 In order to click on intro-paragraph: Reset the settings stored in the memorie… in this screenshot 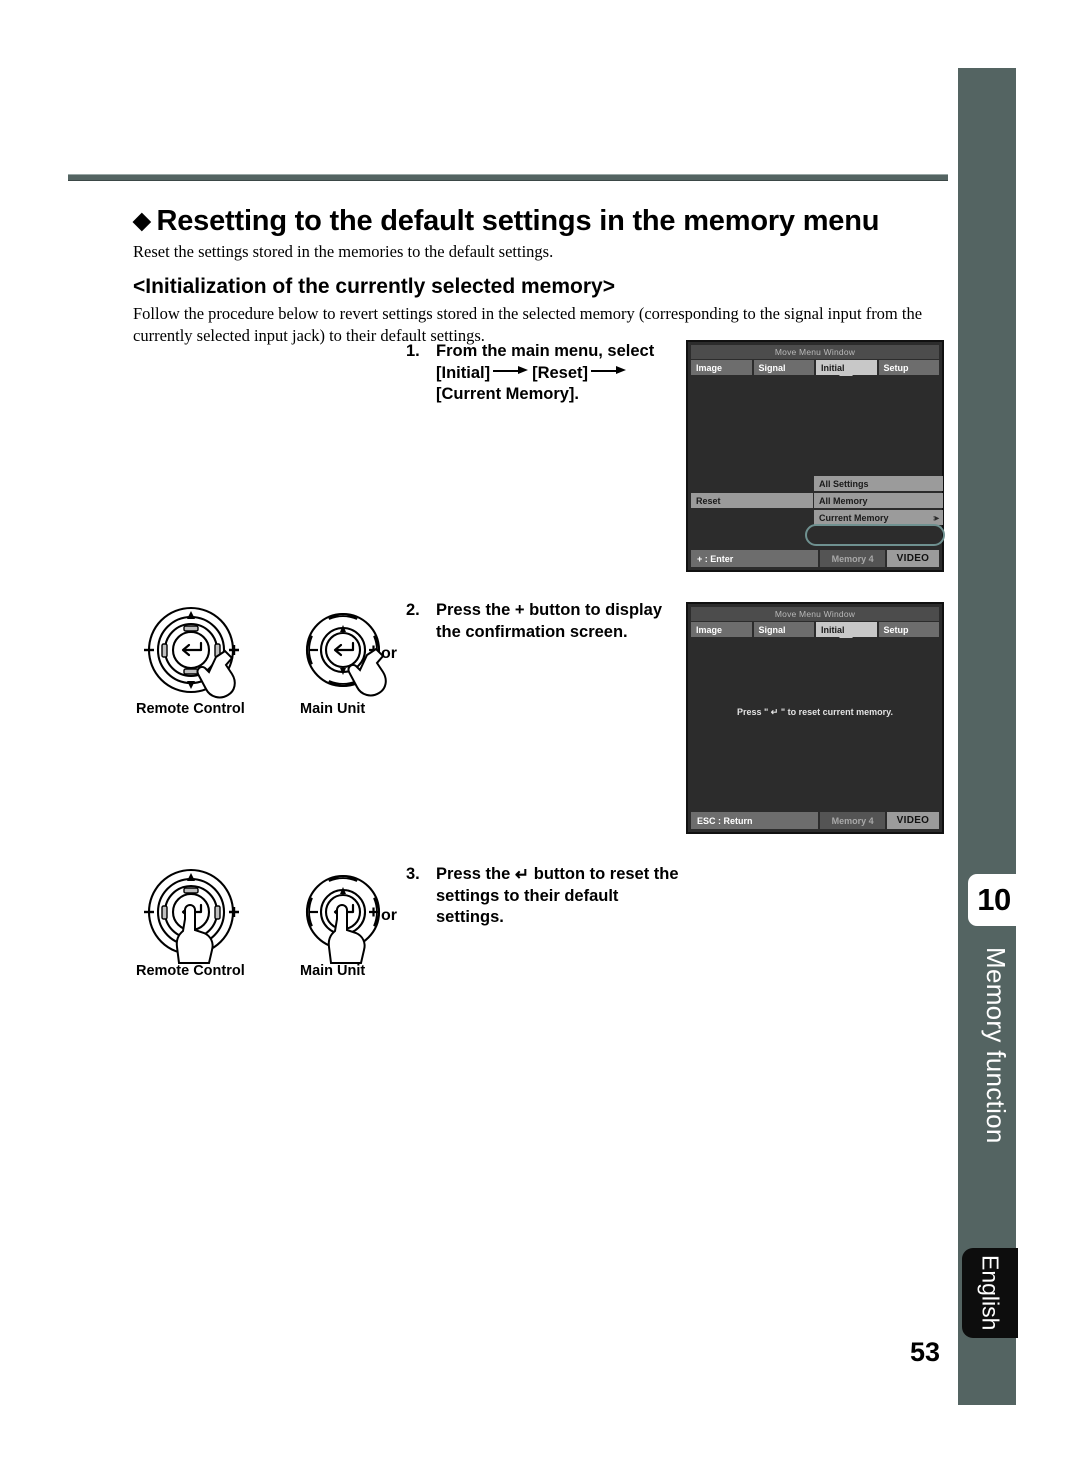, I will do `click(343, 251)`.